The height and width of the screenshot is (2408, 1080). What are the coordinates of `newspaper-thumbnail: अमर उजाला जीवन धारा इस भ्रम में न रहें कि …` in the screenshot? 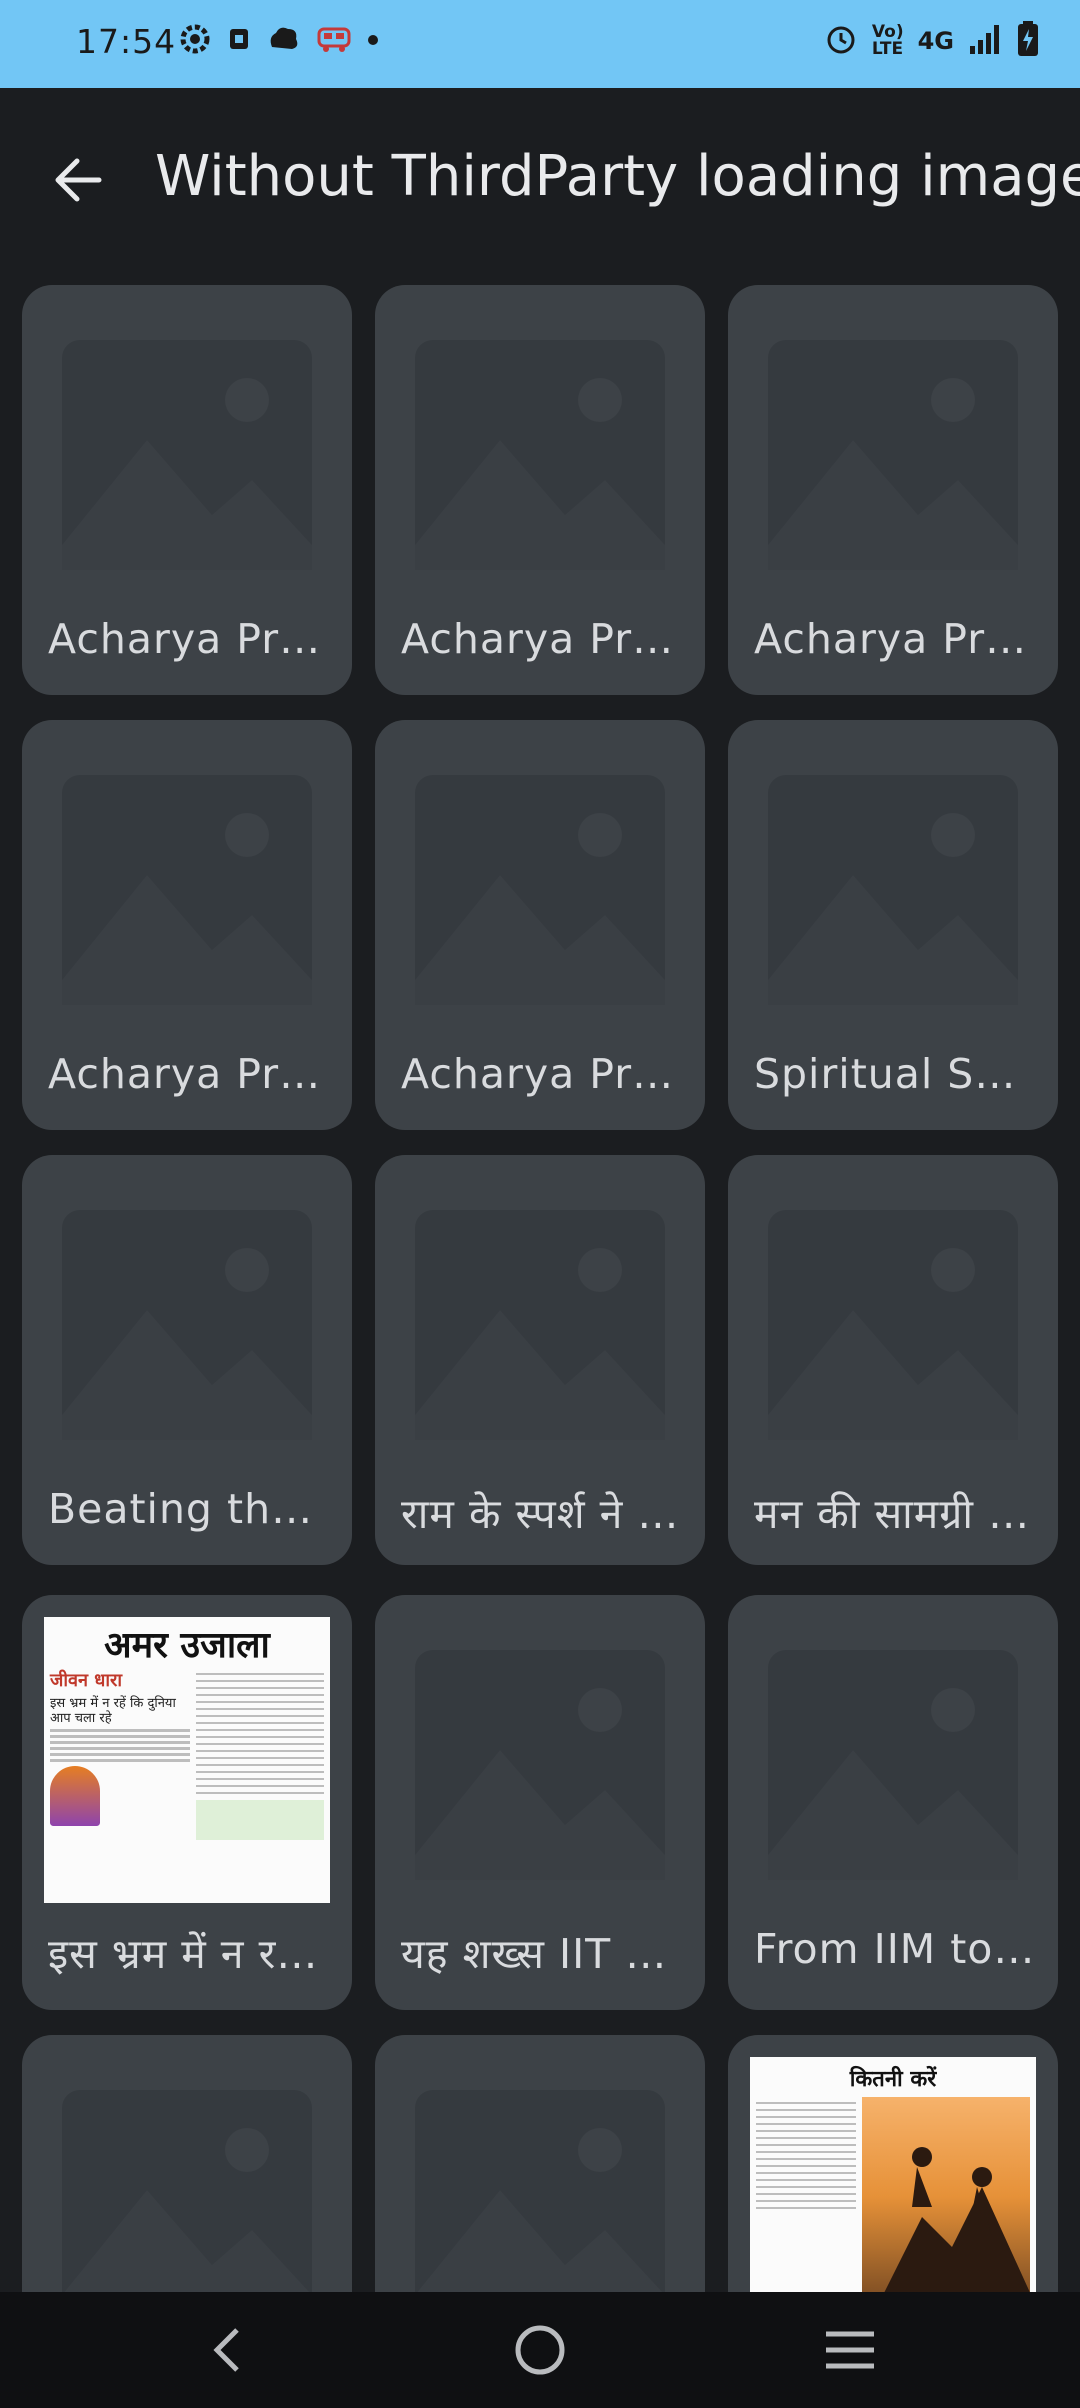 It's located at (187, 1760).